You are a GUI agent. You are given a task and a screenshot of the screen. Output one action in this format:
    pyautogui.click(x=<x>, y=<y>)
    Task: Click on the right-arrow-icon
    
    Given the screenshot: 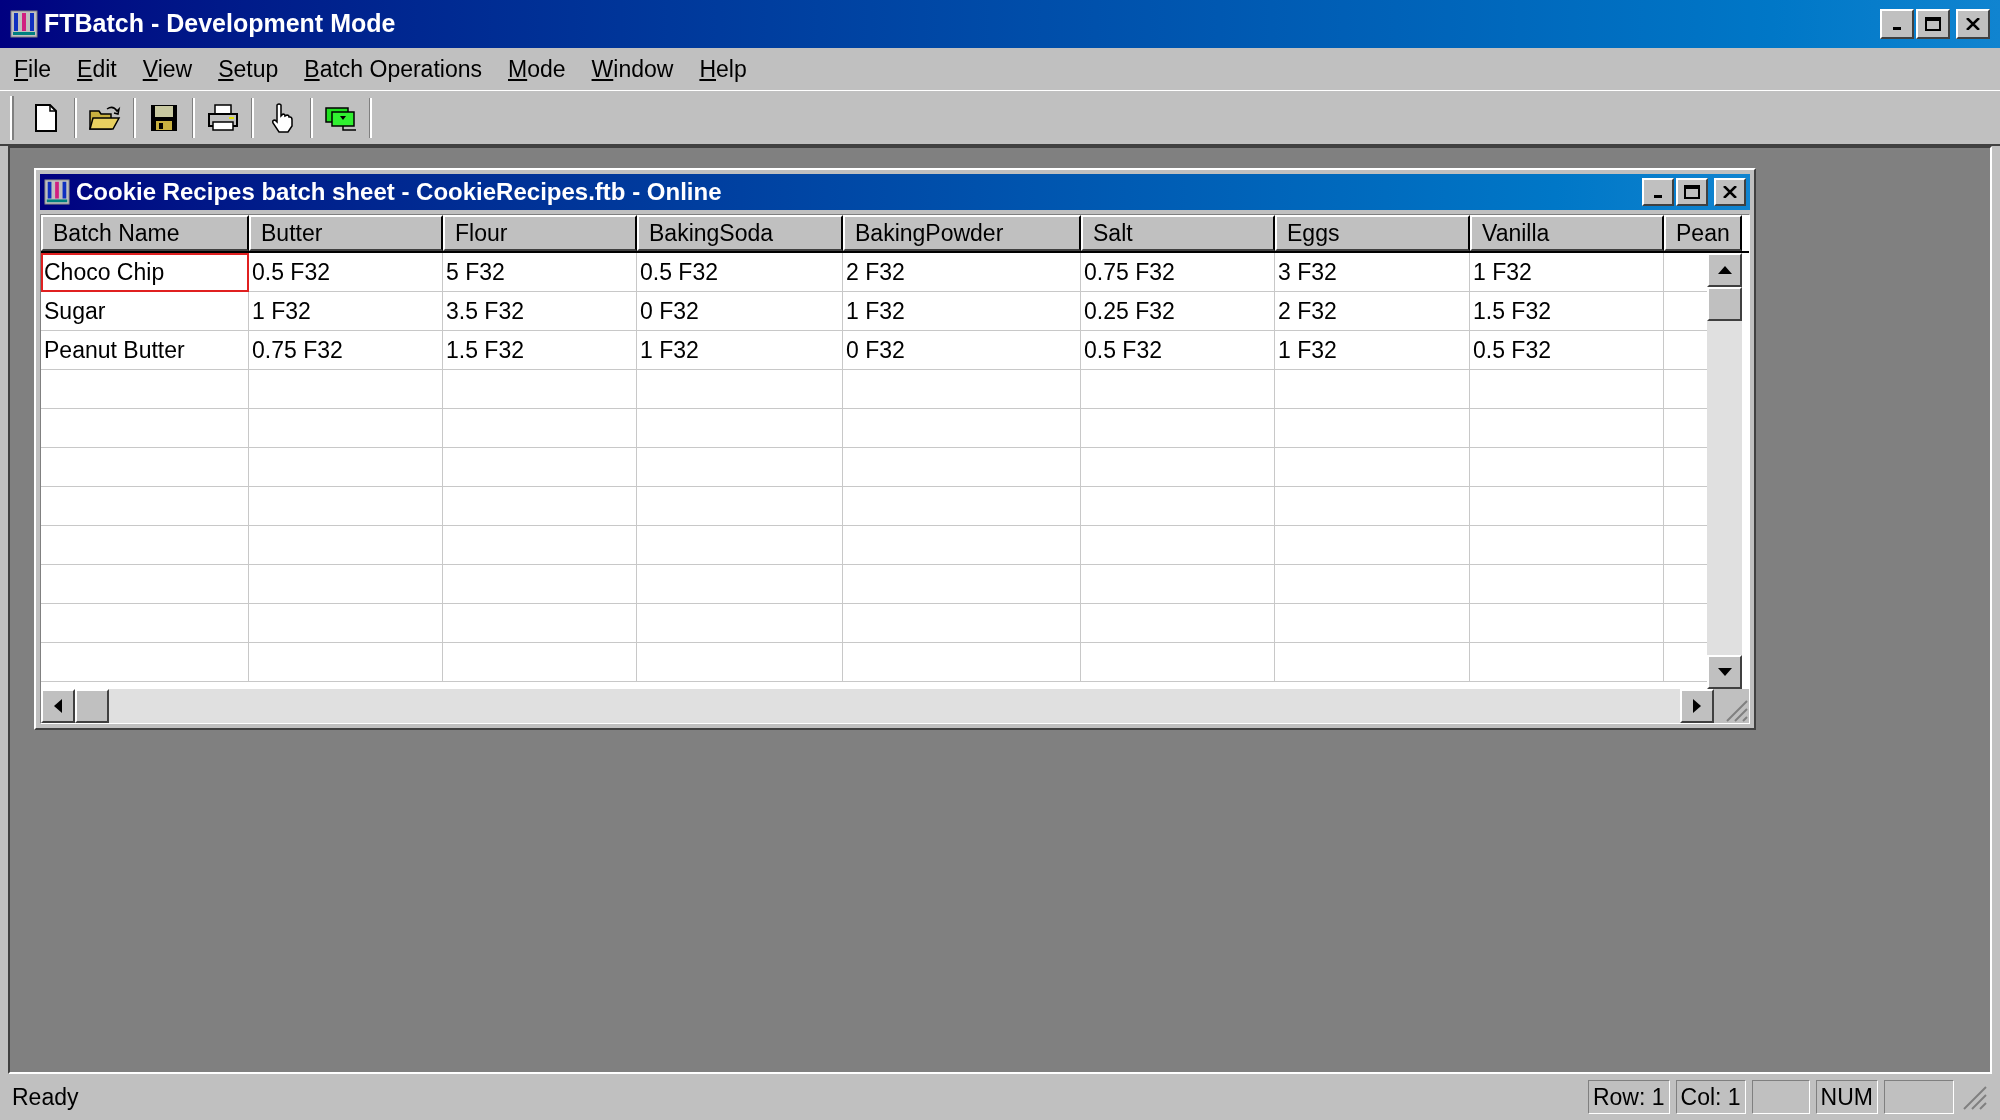 What is the action you would take?
    pyautogui.click(x=1697, y=706)
    